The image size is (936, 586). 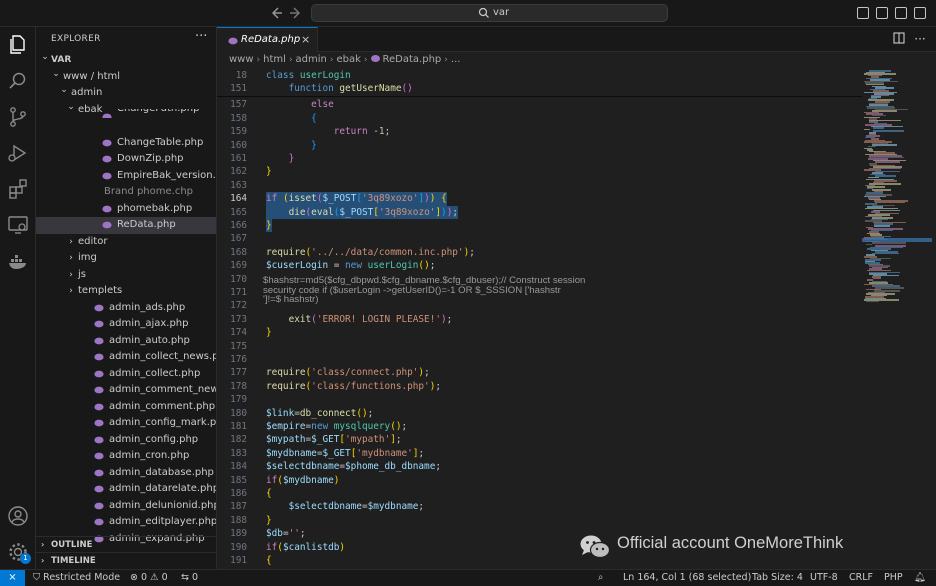 What do you see at coordinates (539, 439) in the screenshot?
I see `code-line: 182 $mypath=$_GET['mypath'];` at bounding box center [539, 439].